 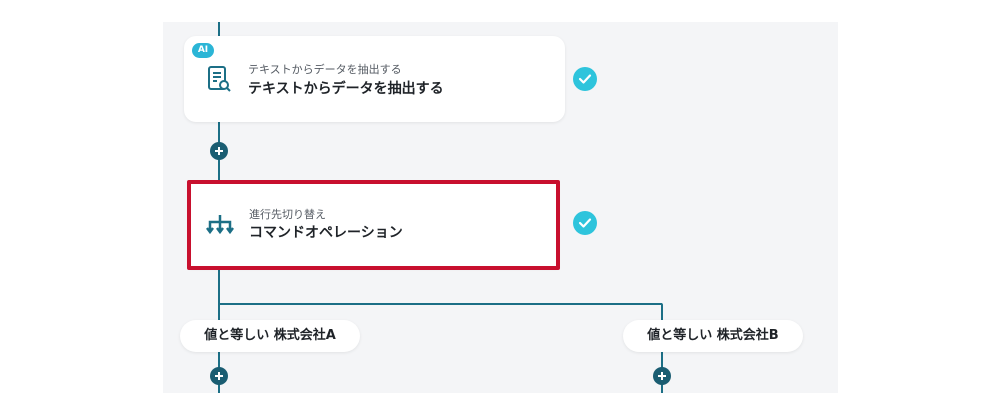 I want to click on branch-label-a: 値と等しい 株式会社A, so click(x=270, y=336).